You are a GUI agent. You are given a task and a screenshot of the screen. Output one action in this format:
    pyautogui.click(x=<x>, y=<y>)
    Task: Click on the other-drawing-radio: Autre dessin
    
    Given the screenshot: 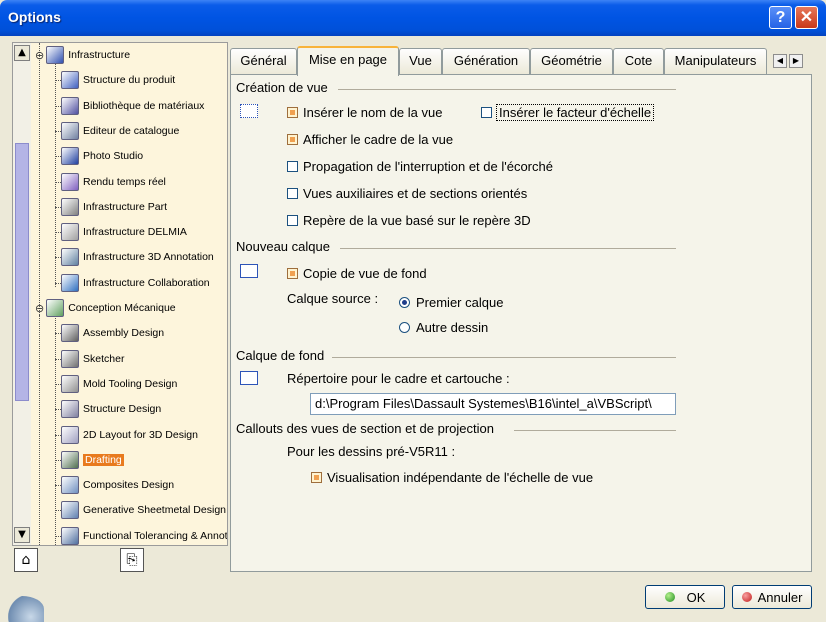 What is the action you would take?
    pyautogui.click(x=443, y=327)
    